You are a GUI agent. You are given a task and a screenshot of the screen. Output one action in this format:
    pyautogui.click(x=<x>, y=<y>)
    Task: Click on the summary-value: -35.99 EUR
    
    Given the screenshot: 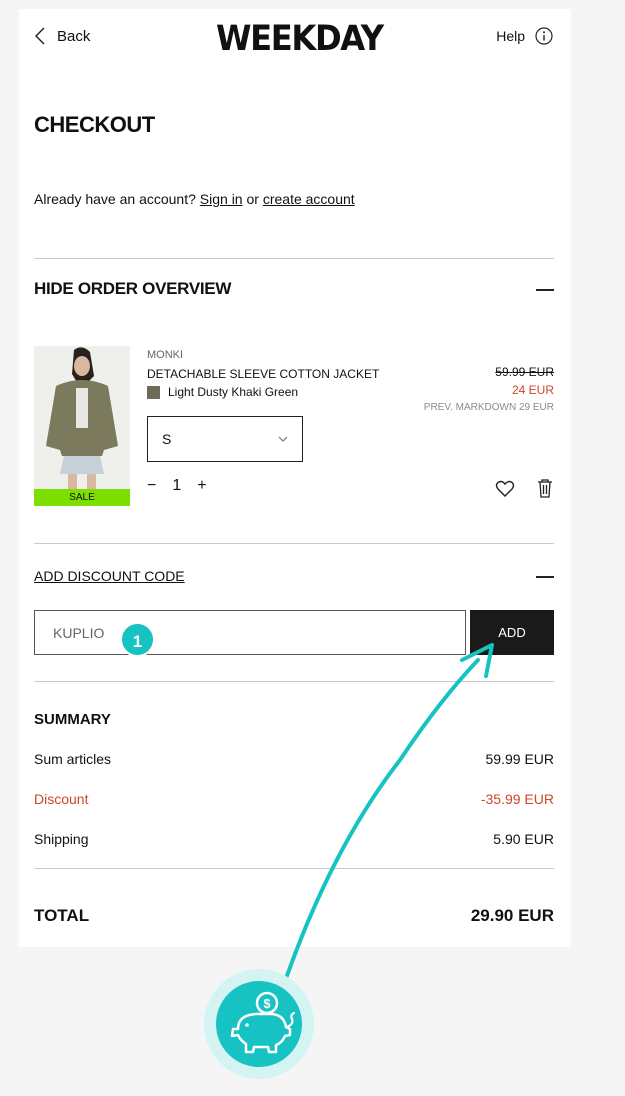 What is the action you would take?
    pyautogui.click(x=517, y=799)
    